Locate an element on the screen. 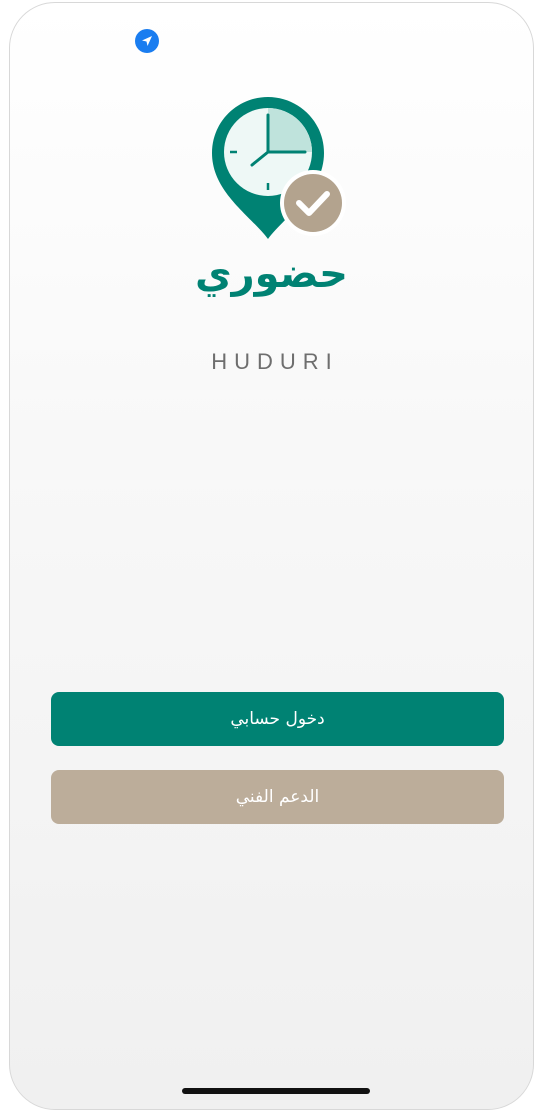 This screenshot has width=537, height=1113. home-indicator is located at coordinates (276, 1091).